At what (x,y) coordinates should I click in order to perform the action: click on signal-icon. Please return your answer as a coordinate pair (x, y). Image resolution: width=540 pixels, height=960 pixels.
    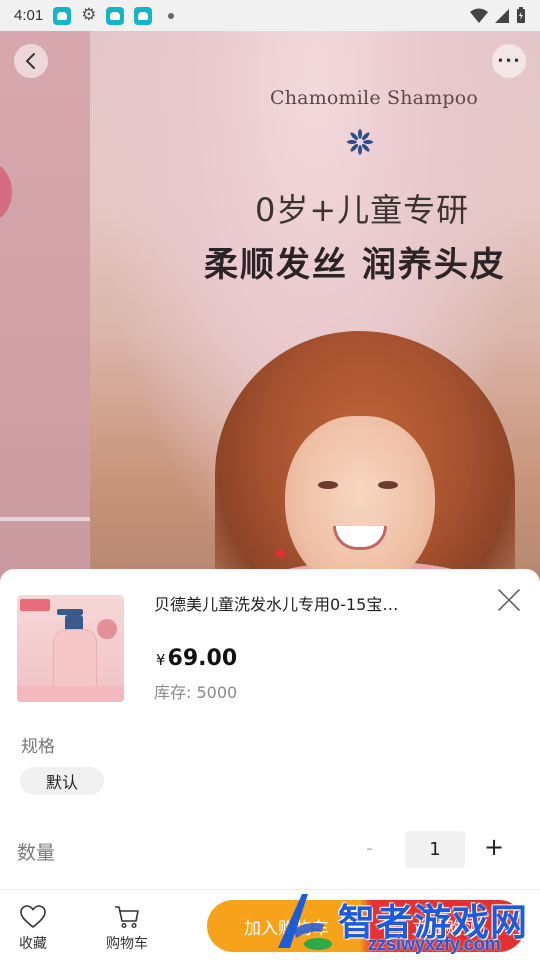
    Looking at the image, I should click on (502, 15).